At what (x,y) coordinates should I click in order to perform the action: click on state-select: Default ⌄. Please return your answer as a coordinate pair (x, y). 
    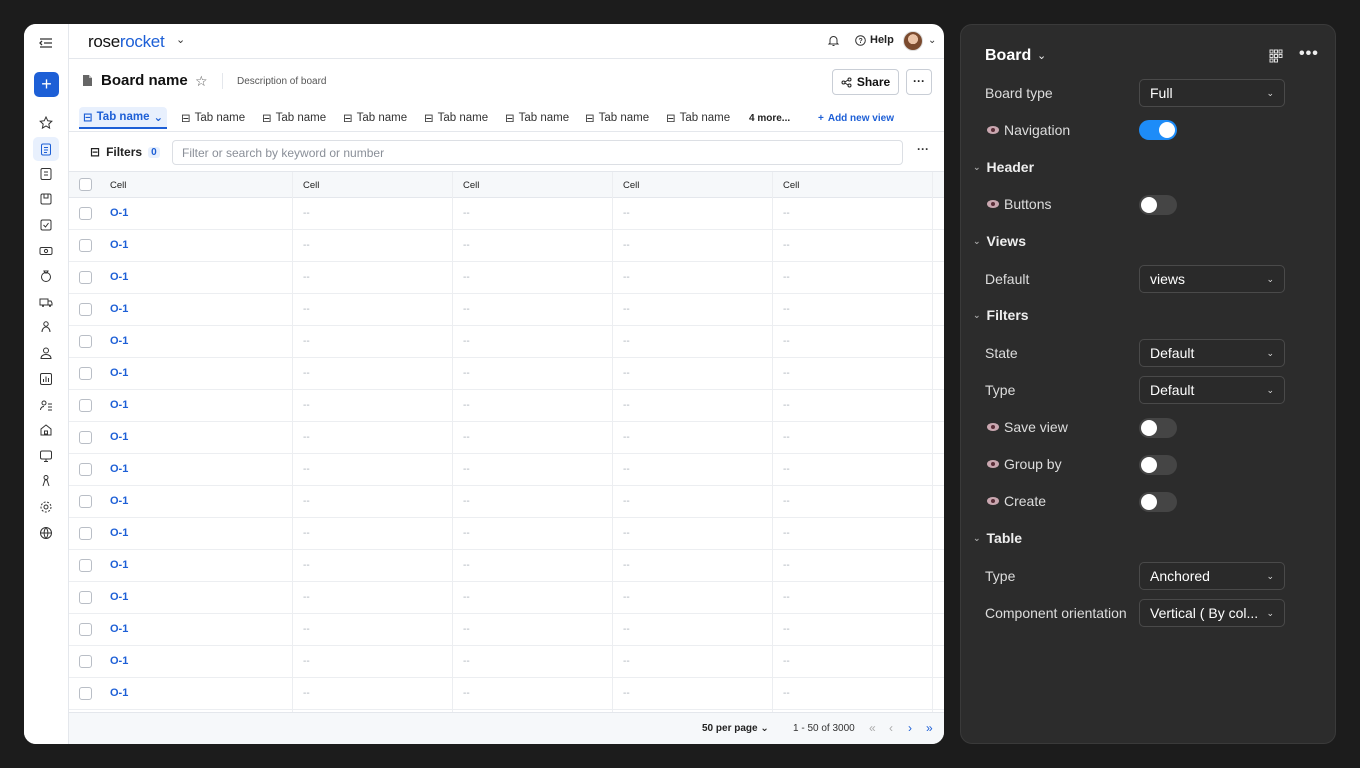
    Looking at the image, I should click on (1212, 353).